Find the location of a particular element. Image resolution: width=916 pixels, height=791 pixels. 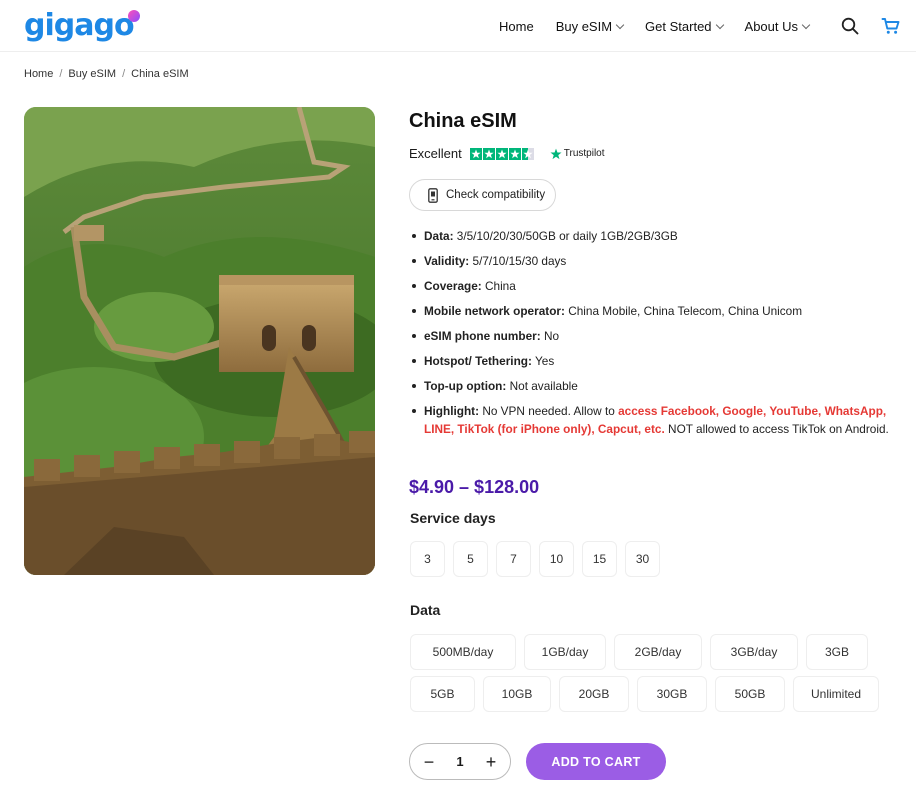

feature-value: No is located at coordinates (551, 336).